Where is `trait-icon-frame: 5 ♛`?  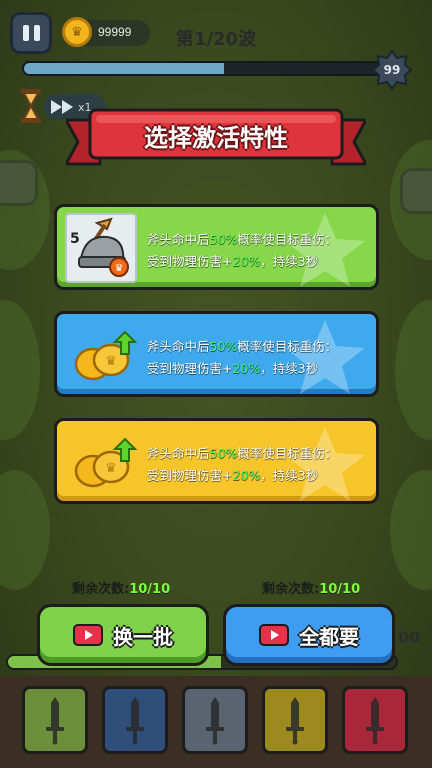
trait-icon-frame: 5 ♛ is located at coordinates (101, 248).